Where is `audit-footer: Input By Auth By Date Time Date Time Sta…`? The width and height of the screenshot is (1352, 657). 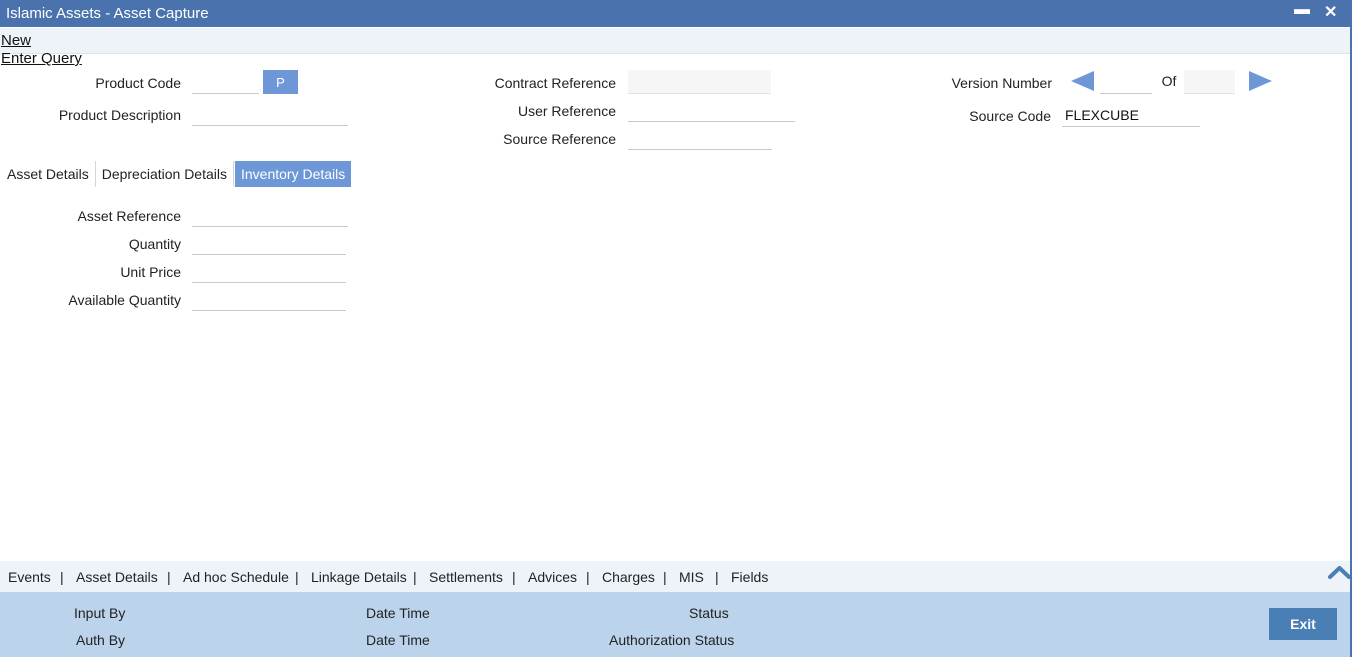
audit-footer: Input By Auth By Date Time Date Time Sta… is located at coordinates (676, 624).